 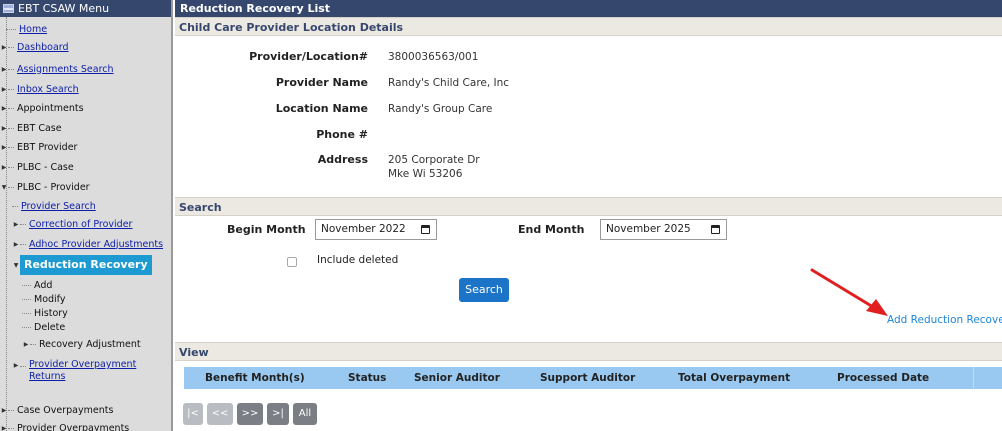 What do you see at coordinates (43, 285) in the screenshot?
I see `sidebar-item-label: Add` at bounding box center [43, 285].